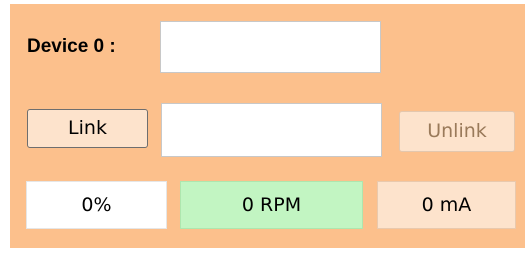 The height and width of the screenshot is (255, 525). What do you see at coordinates (271, 130) in the screenshot?
I see `link-input` at bounding box center [271, 130].